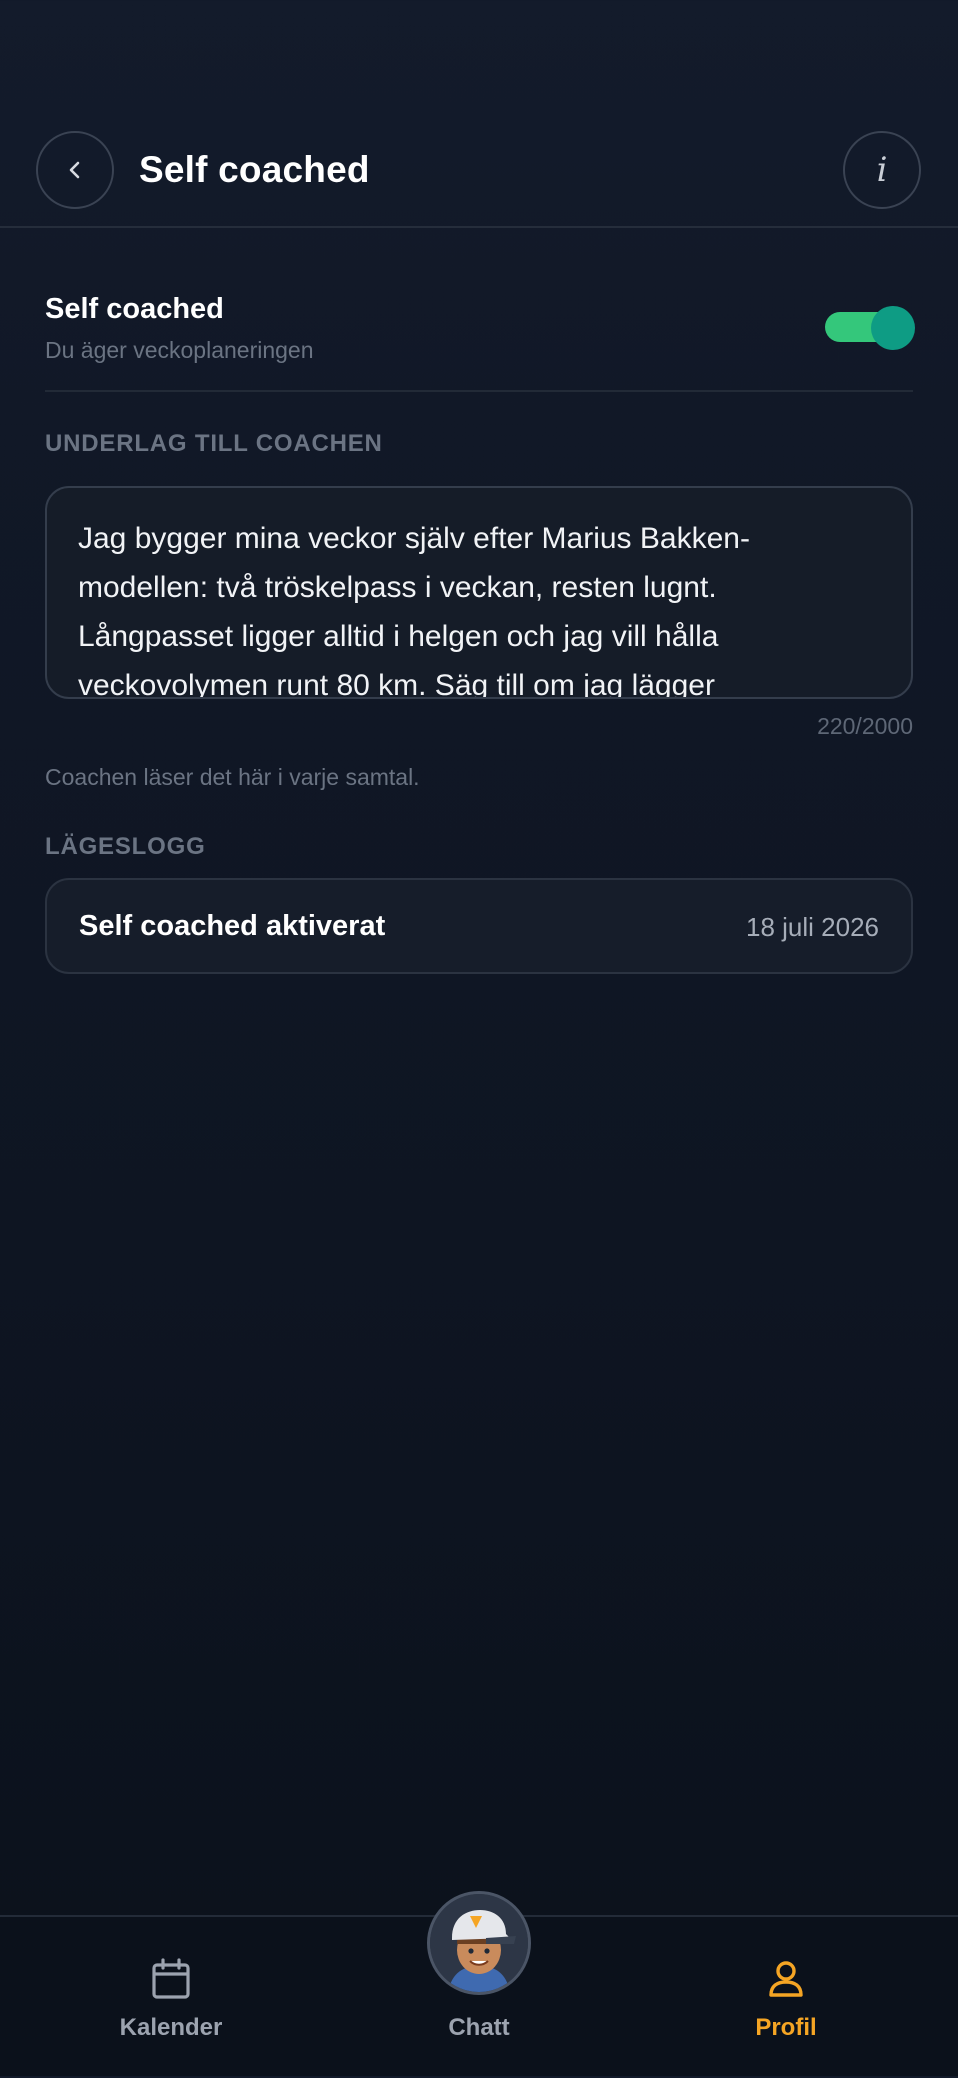 This screenshot has width=958, height=2078. I want to click on tab-label-profil: Profil, so click(786, 2027).